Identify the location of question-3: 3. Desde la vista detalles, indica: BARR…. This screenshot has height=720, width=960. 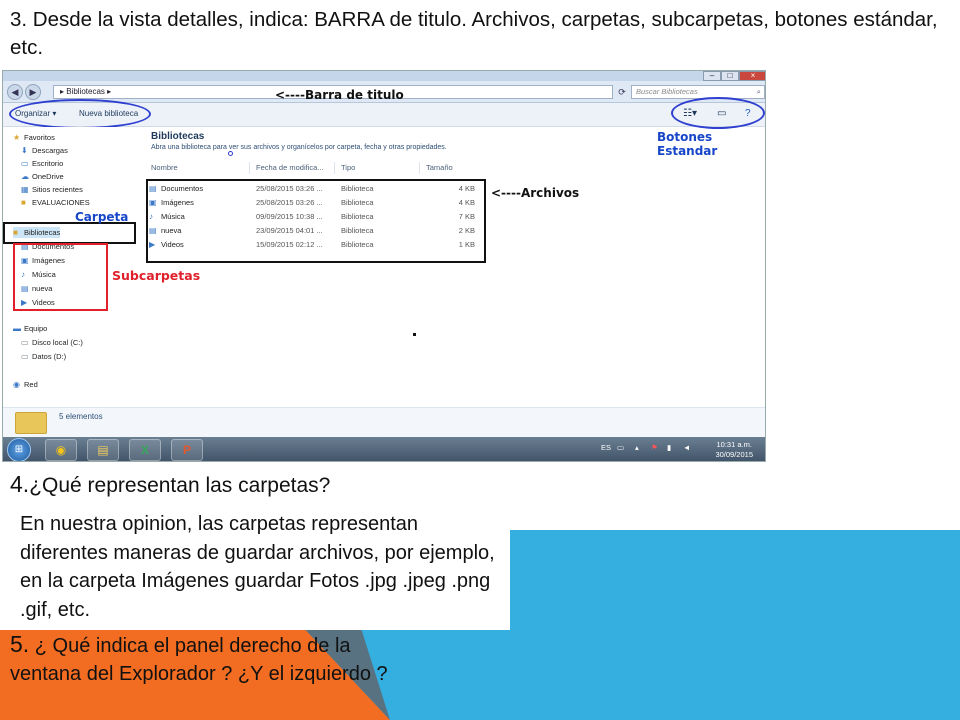
(474, 33).